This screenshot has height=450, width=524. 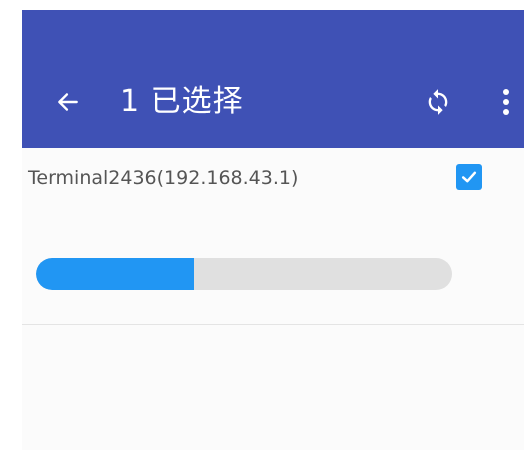 I want to click on overflow-menu-button, so click(x=506, y=102).